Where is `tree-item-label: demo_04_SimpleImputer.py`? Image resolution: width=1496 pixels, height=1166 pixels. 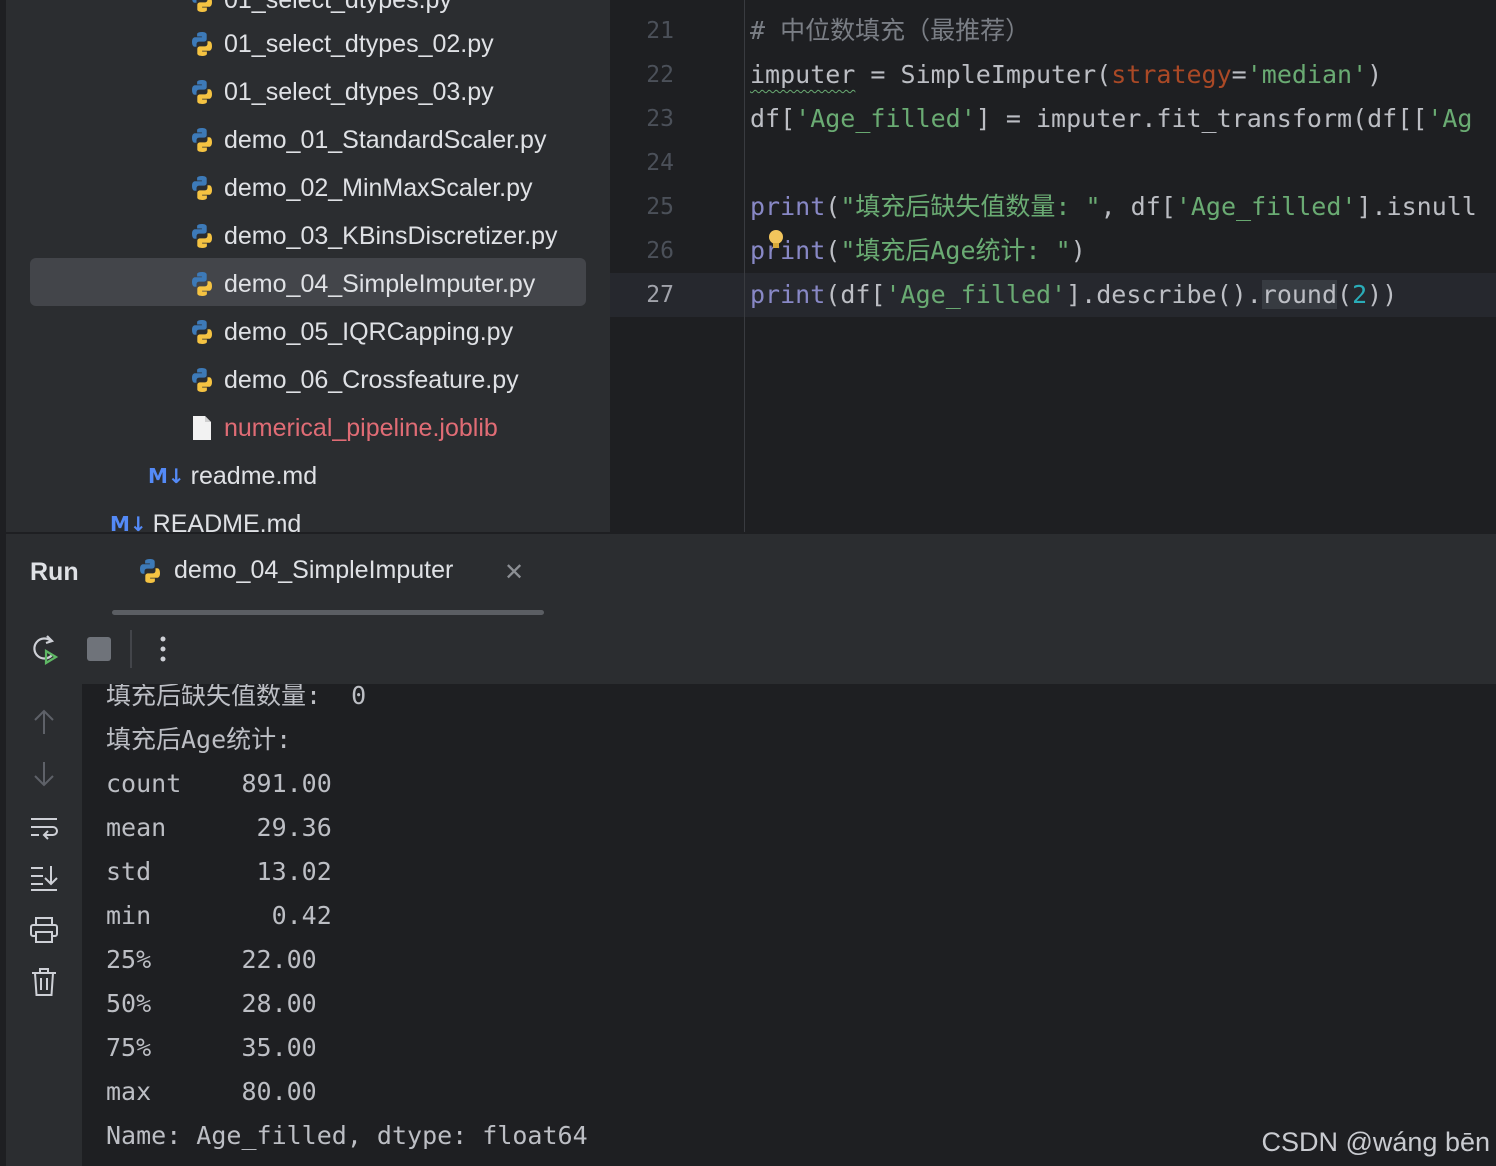 tree-item-label: demo_04_SimpleImputer.py is located at coordinates (380, 283).